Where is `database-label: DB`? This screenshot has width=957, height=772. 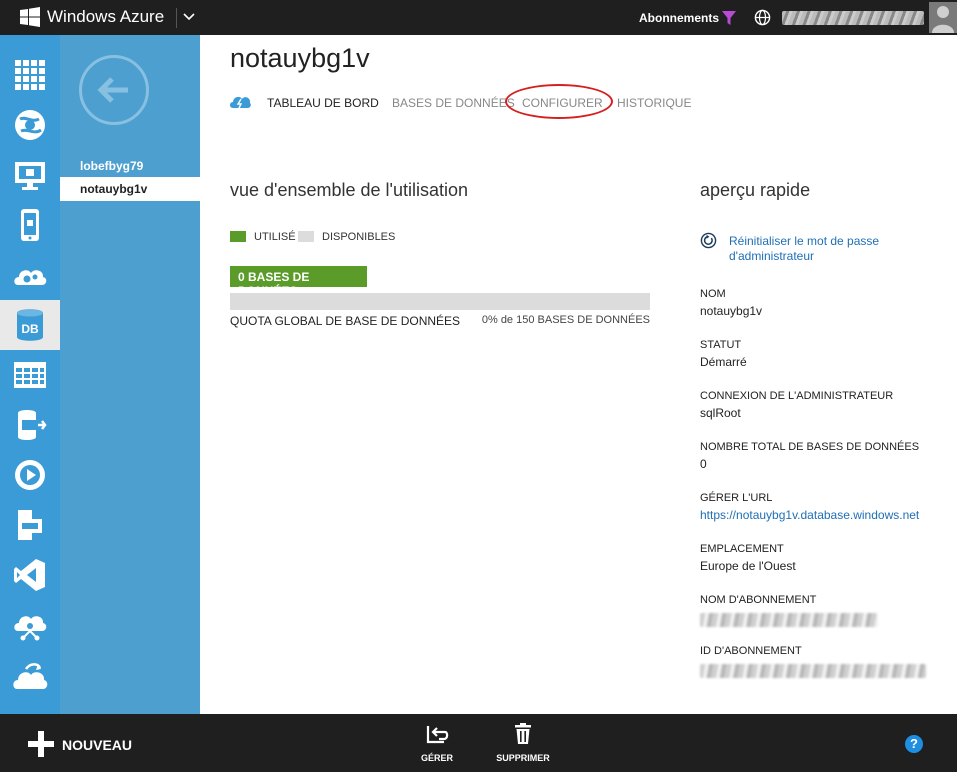
database-label: DB is located at coordinates (30, 329).